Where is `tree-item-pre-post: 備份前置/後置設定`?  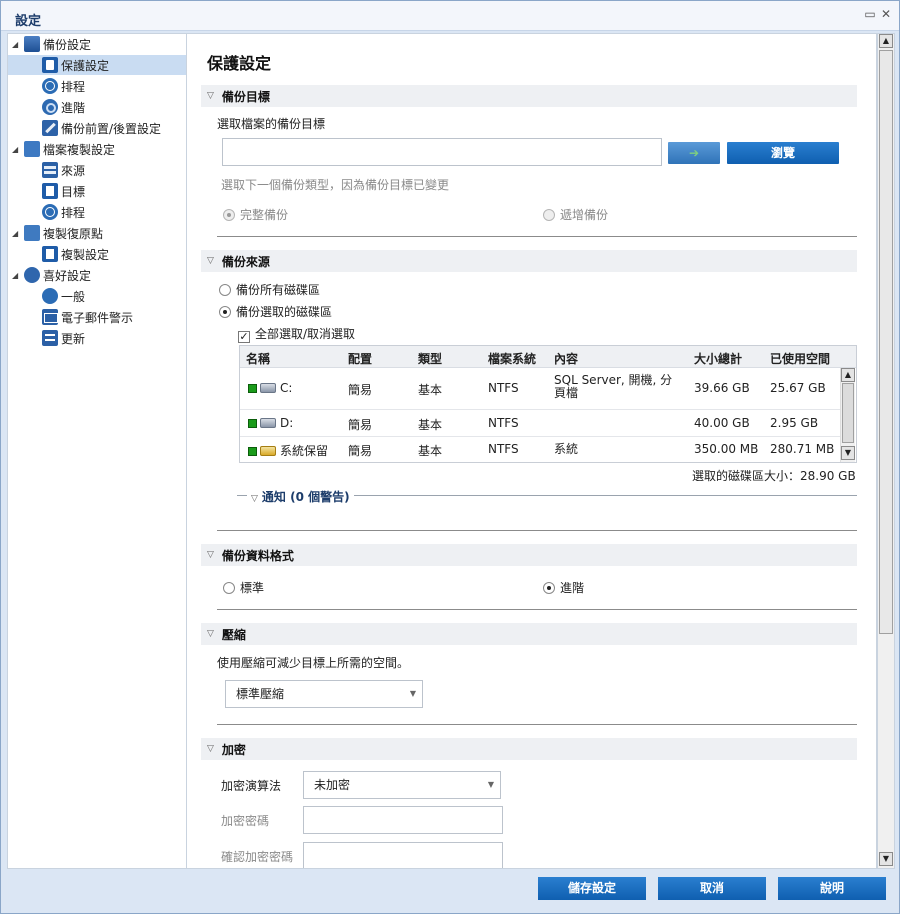 tree-item-pre-post: 備份前置/後置設定 is located at coordinates (101, 128).